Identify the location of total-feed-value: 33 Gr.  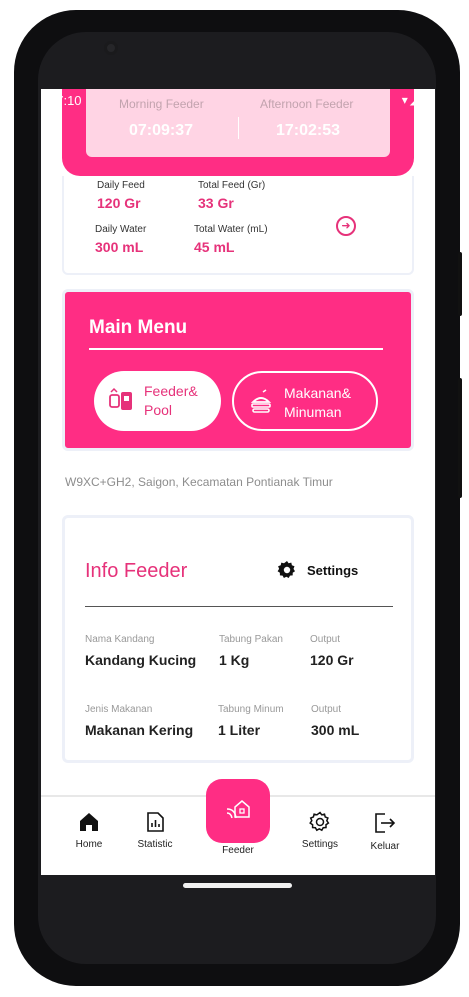
(216, 203).